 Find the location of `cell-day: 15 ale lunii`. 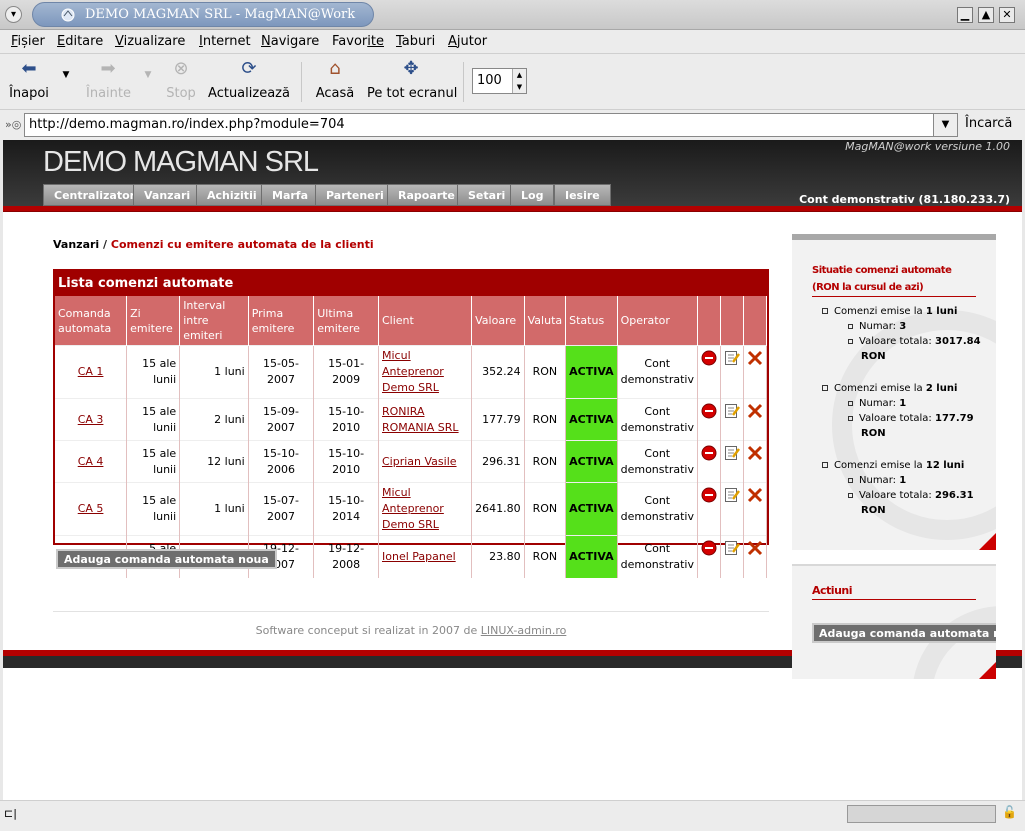

cell-day: 15 ale lunii is located at coordinates (153, 419).